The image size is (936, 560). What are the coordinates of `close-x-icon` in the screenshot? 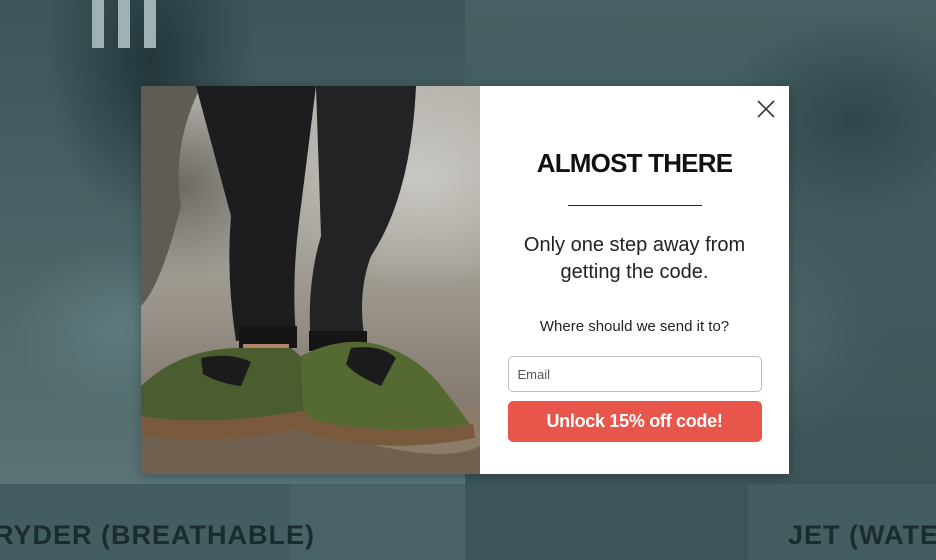 It's located at (766, 109).